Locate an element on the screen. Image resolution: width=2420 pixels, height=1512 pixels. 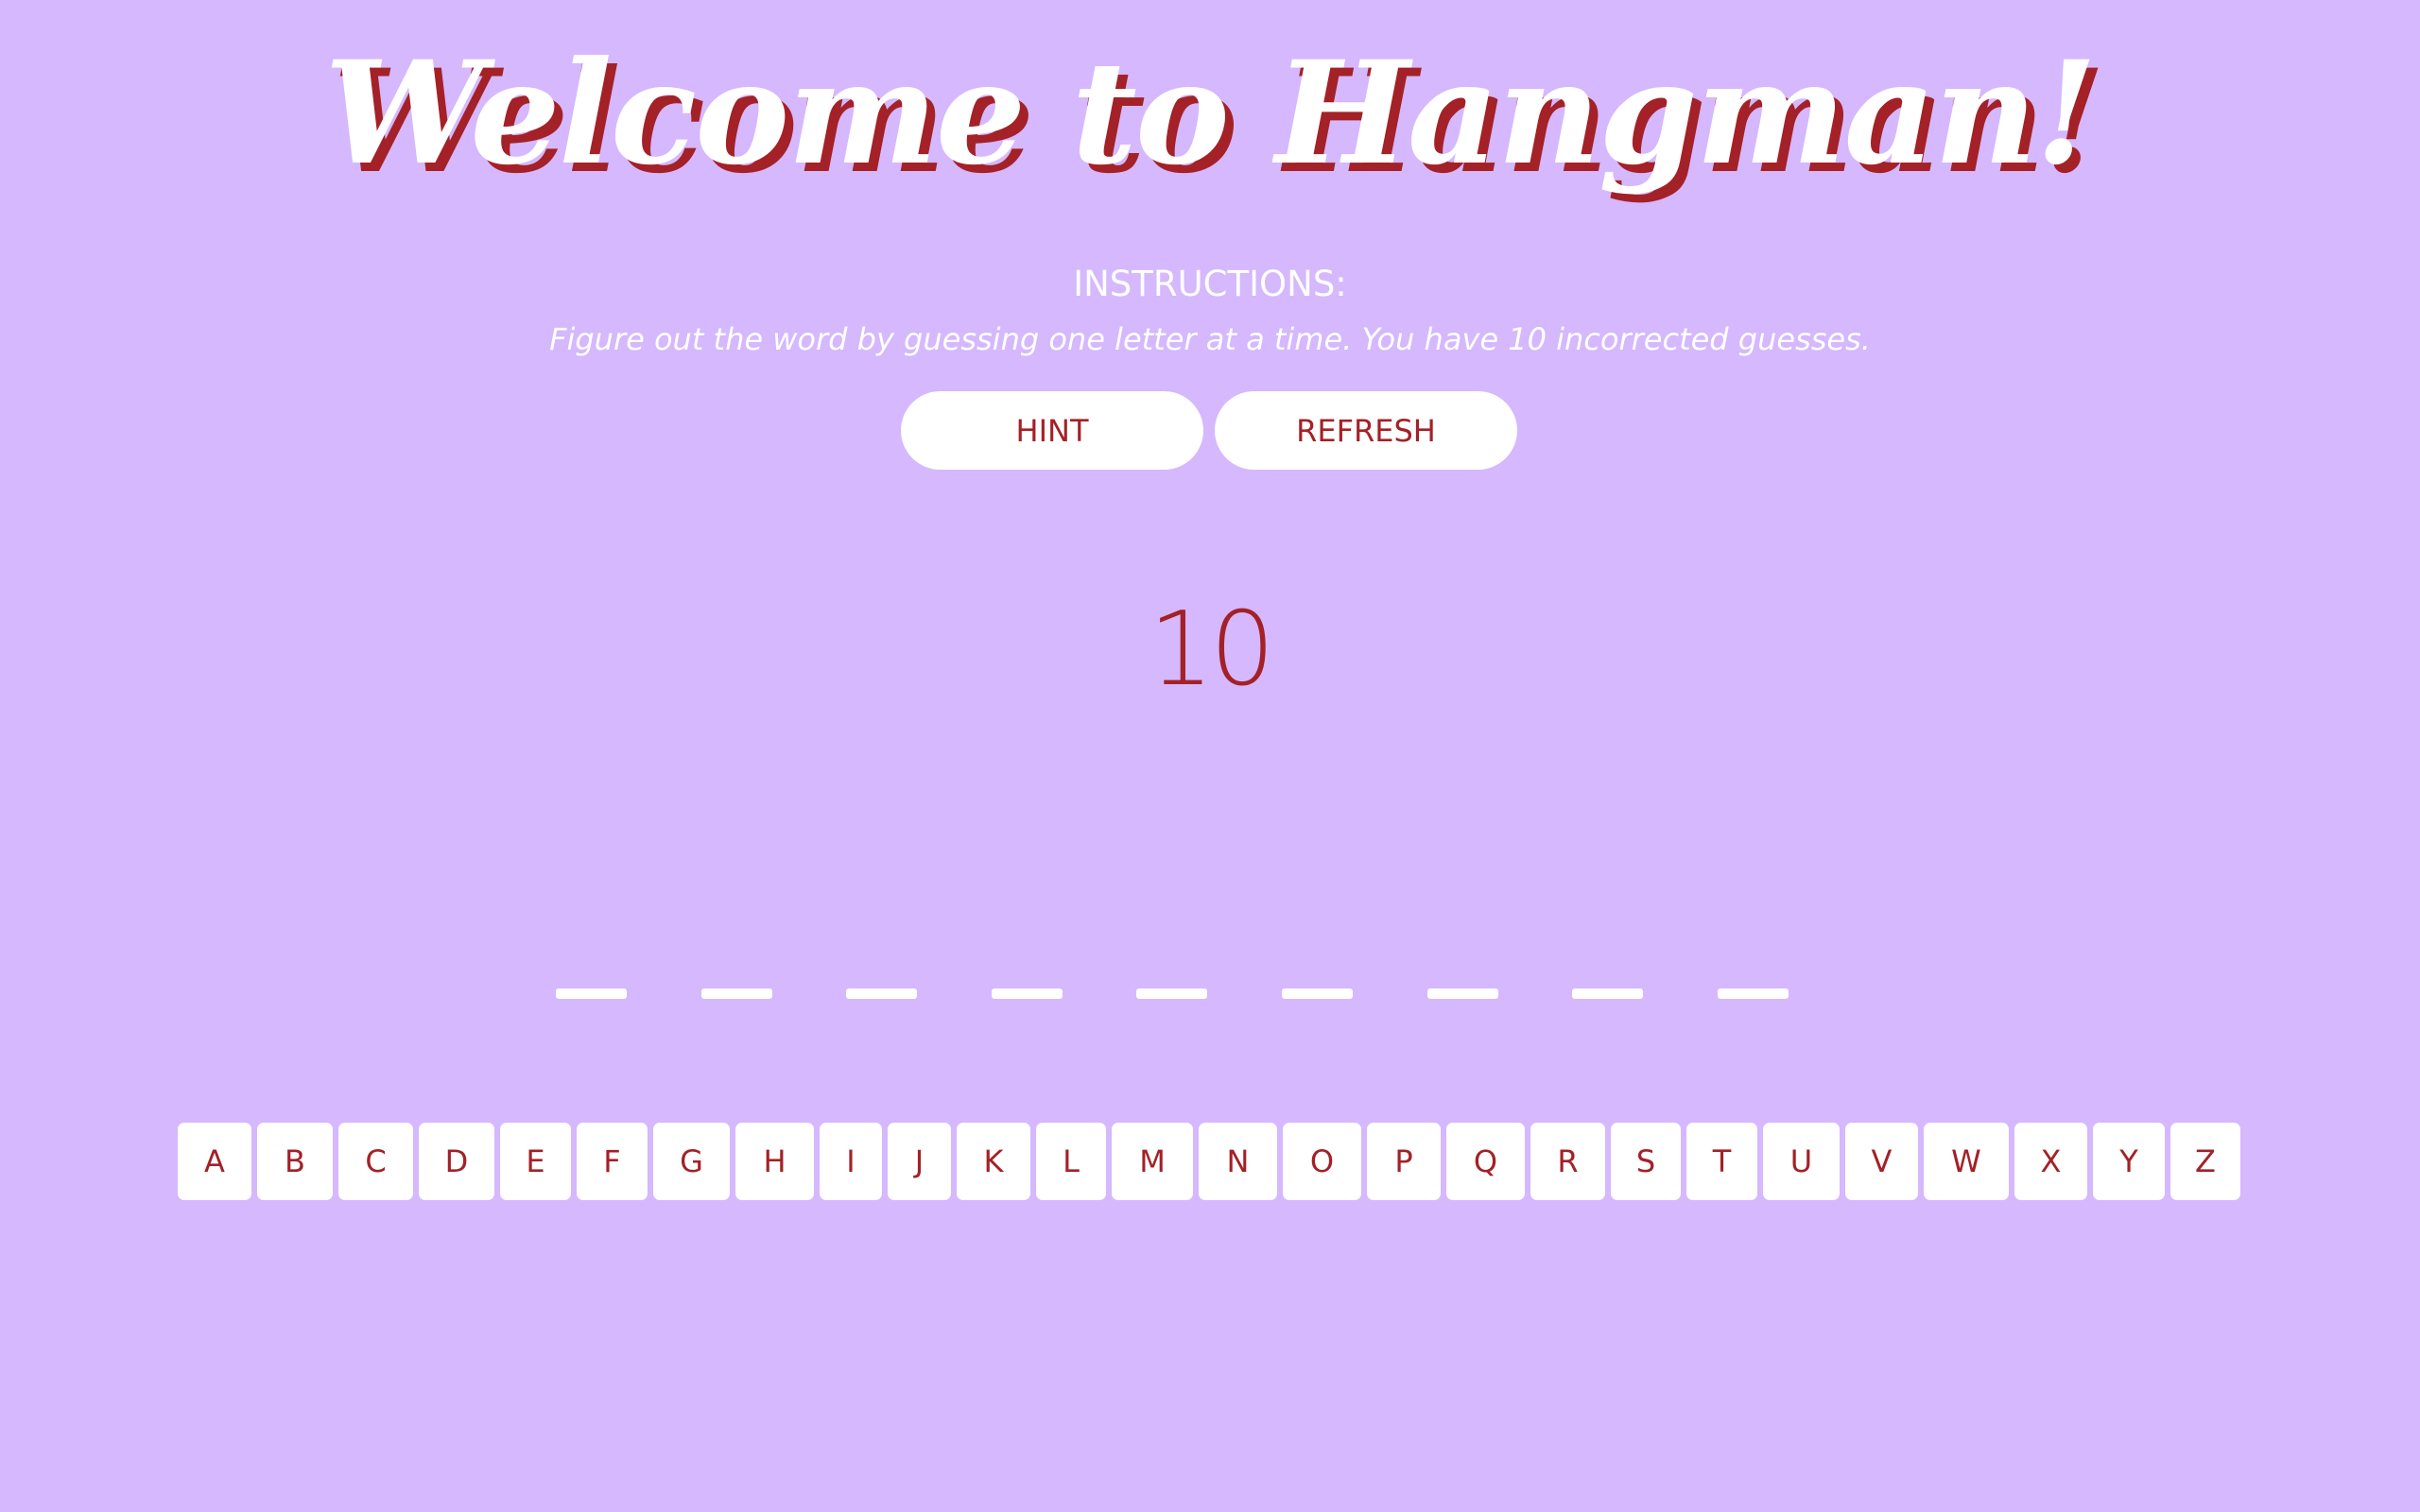
hint-button: HINT is located at coordinates (1052, 430).